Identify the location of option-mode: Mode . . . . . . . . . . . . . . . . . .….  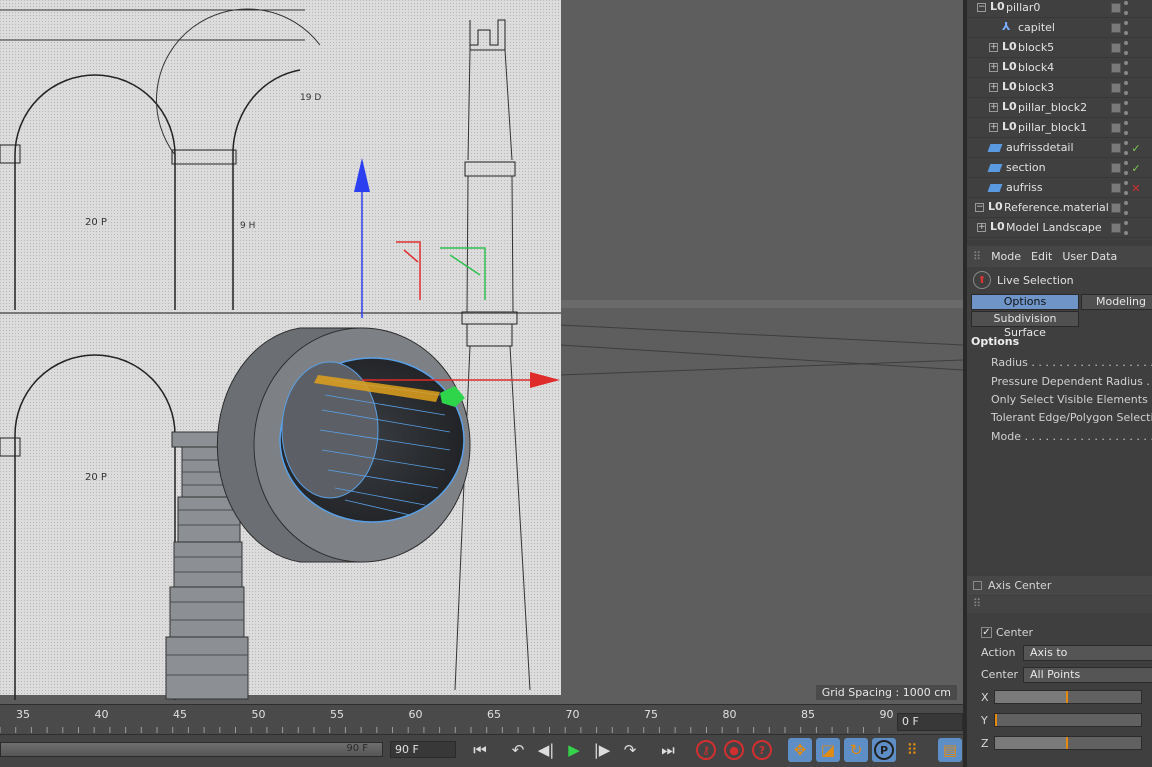
(1071, 436).